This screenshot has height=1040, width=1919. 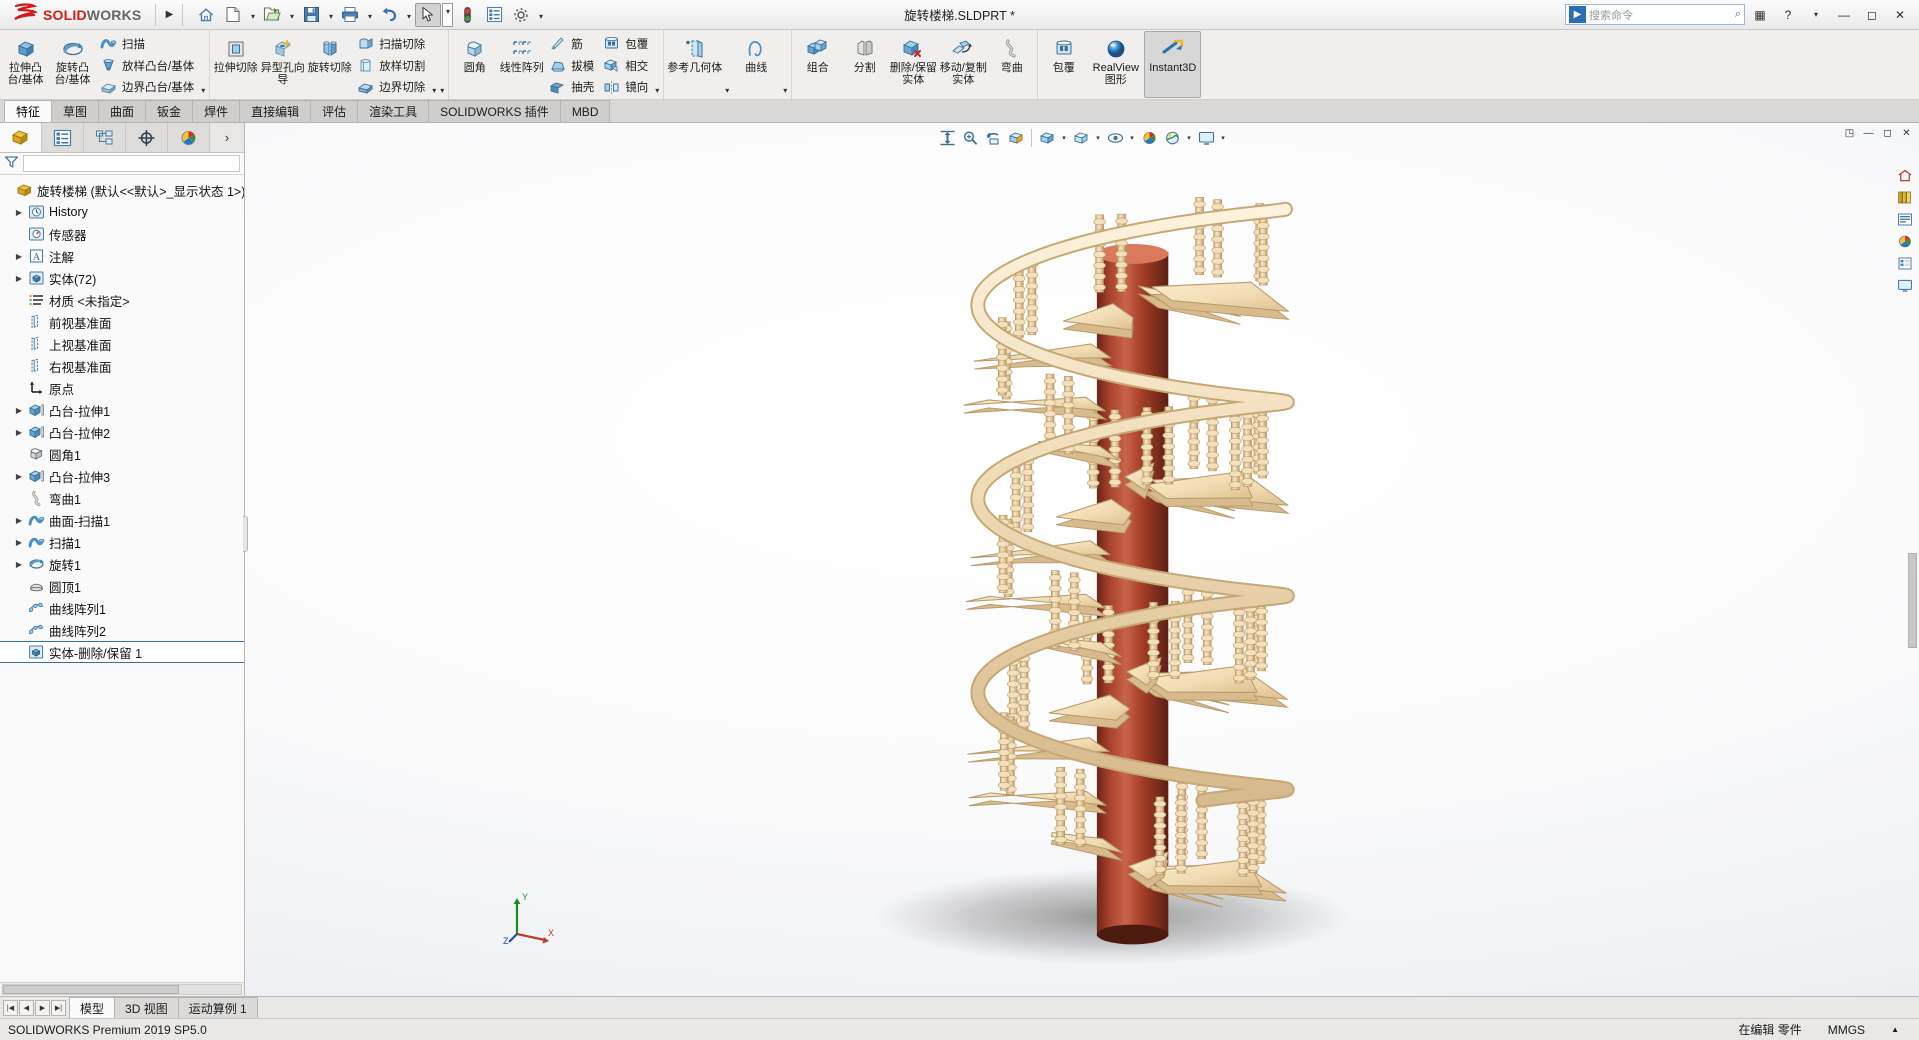 What do you see at coordinates (233, 15) in the screenshot?
I see `new-document-icon` at bounding box center [233, 15].